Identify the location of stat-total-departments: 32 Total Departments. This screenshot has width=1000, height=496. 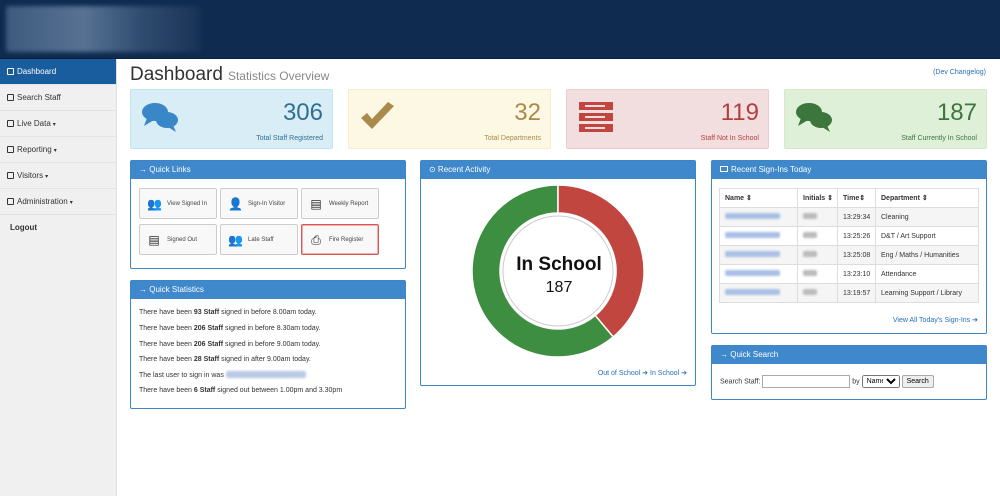
(449, 119).